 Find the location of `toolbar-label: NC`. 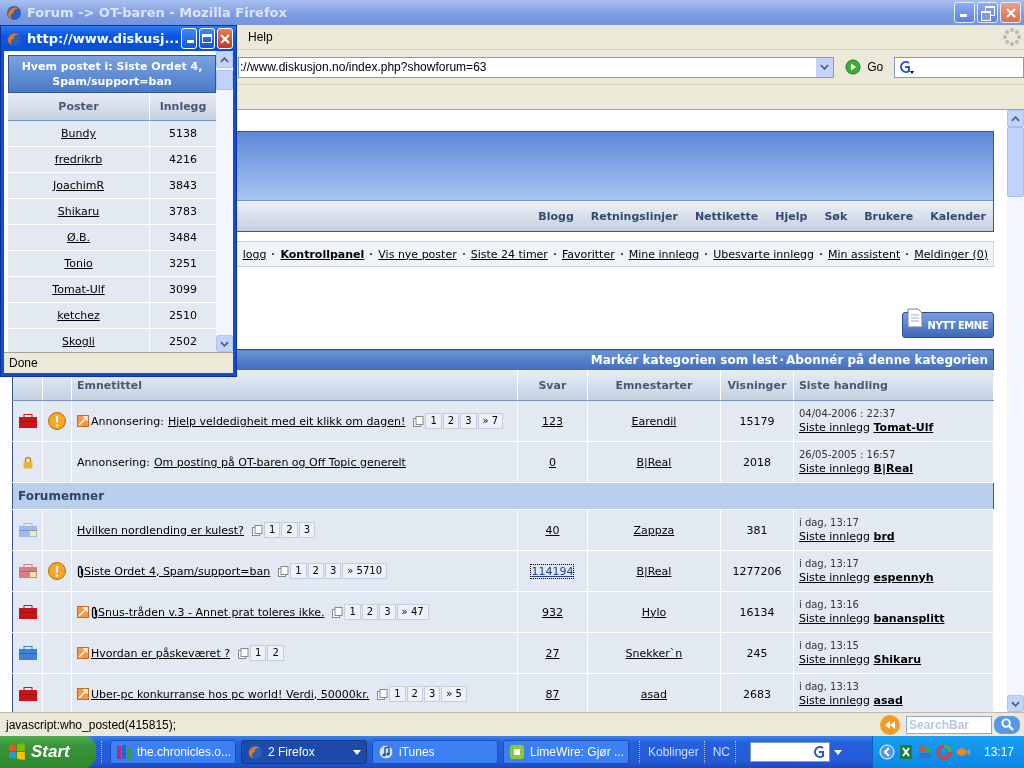

toolbar-label: NC is located at coordinates (721, 752).